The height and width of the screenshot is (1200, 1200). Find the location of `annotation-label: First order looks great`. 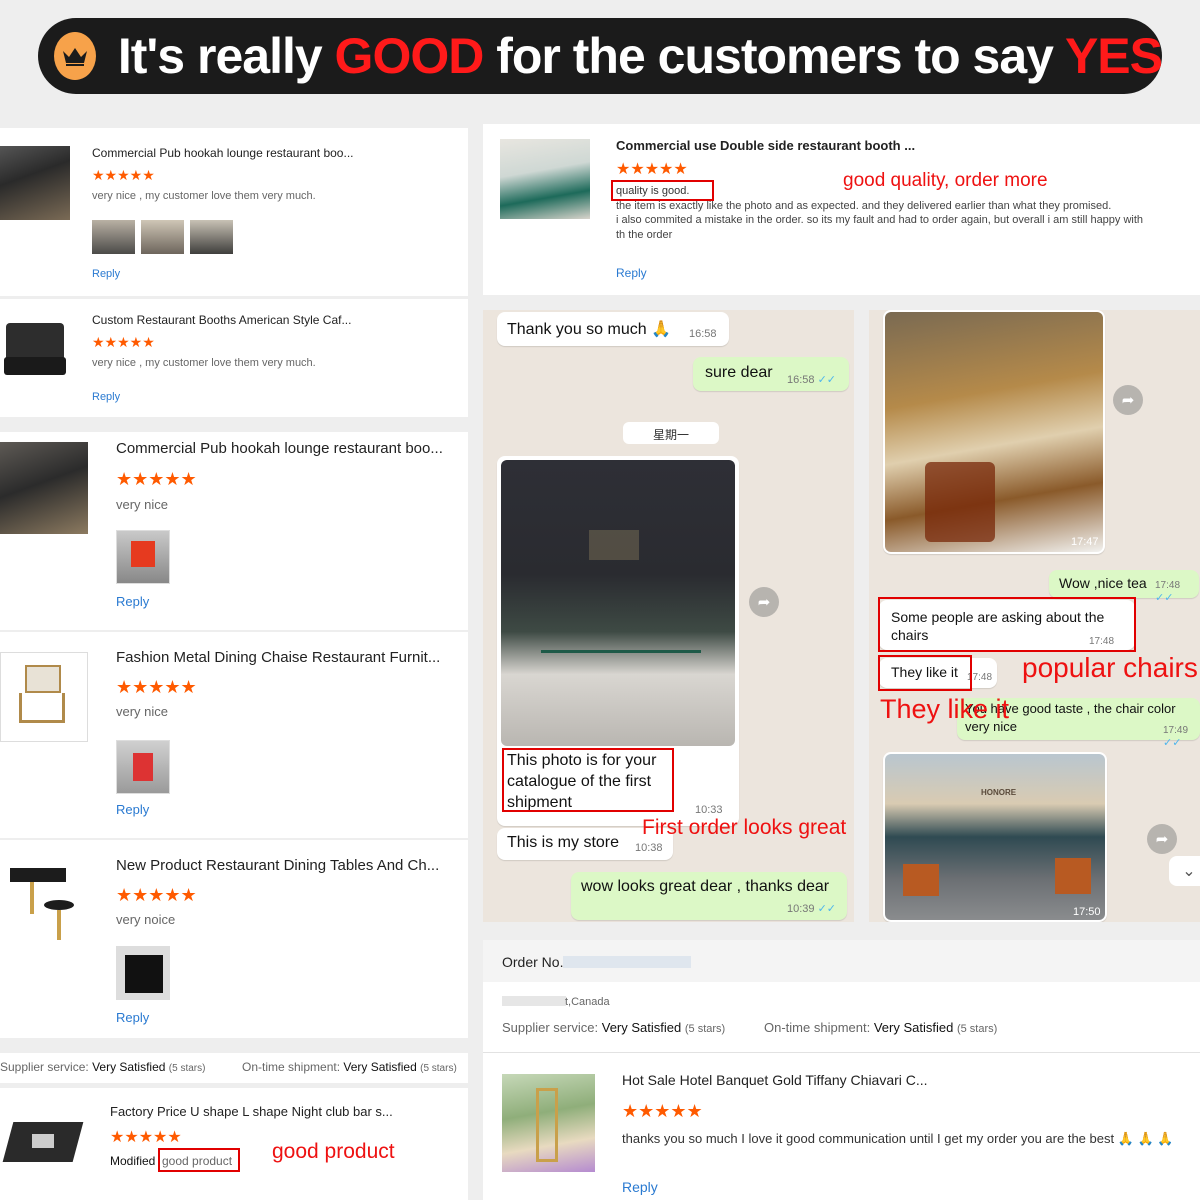

annotation-label: First order looks great is located at coordinates (744, 827).